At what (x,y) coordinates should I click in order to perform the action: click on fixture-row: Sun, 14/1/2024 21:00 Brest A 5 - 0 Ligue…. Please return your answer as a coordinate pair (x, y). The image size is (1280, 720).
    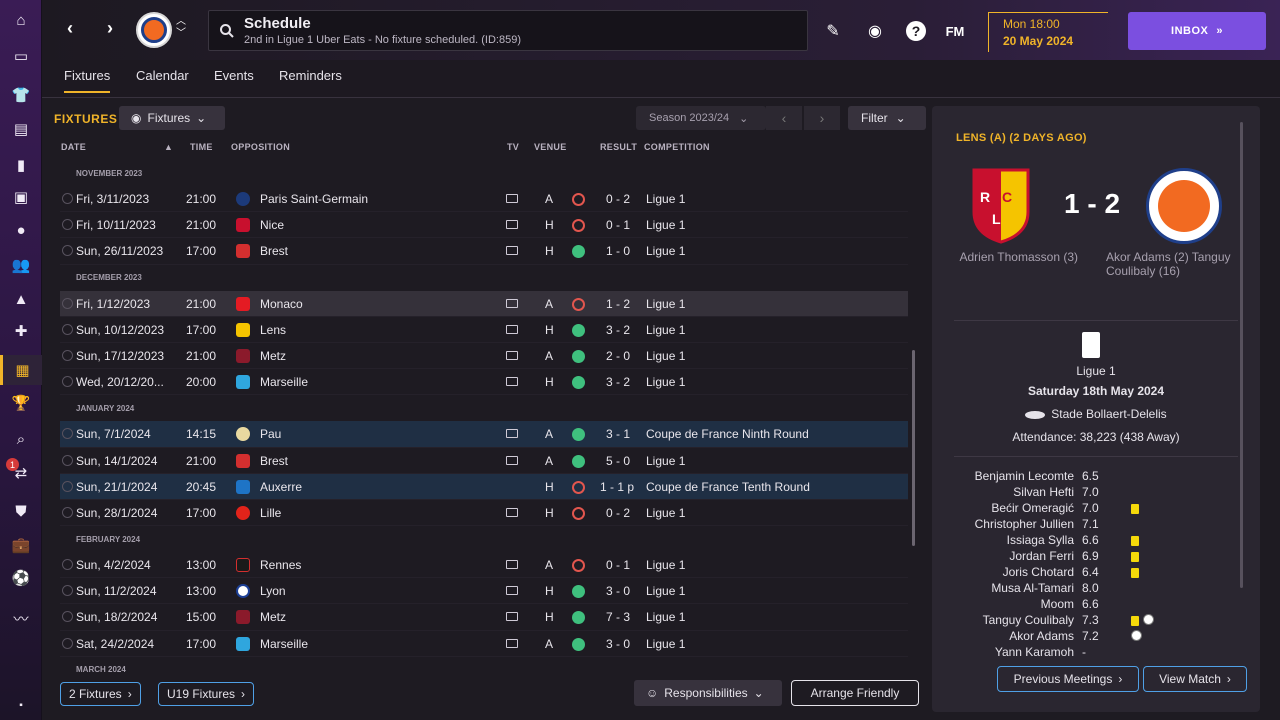
    Looking at the image, I should click on (484, 461).